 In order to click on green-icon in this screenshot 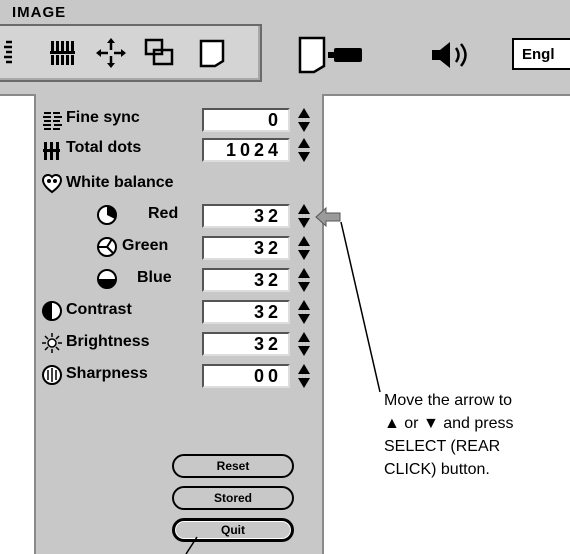, I will do `click(107, 247)`.